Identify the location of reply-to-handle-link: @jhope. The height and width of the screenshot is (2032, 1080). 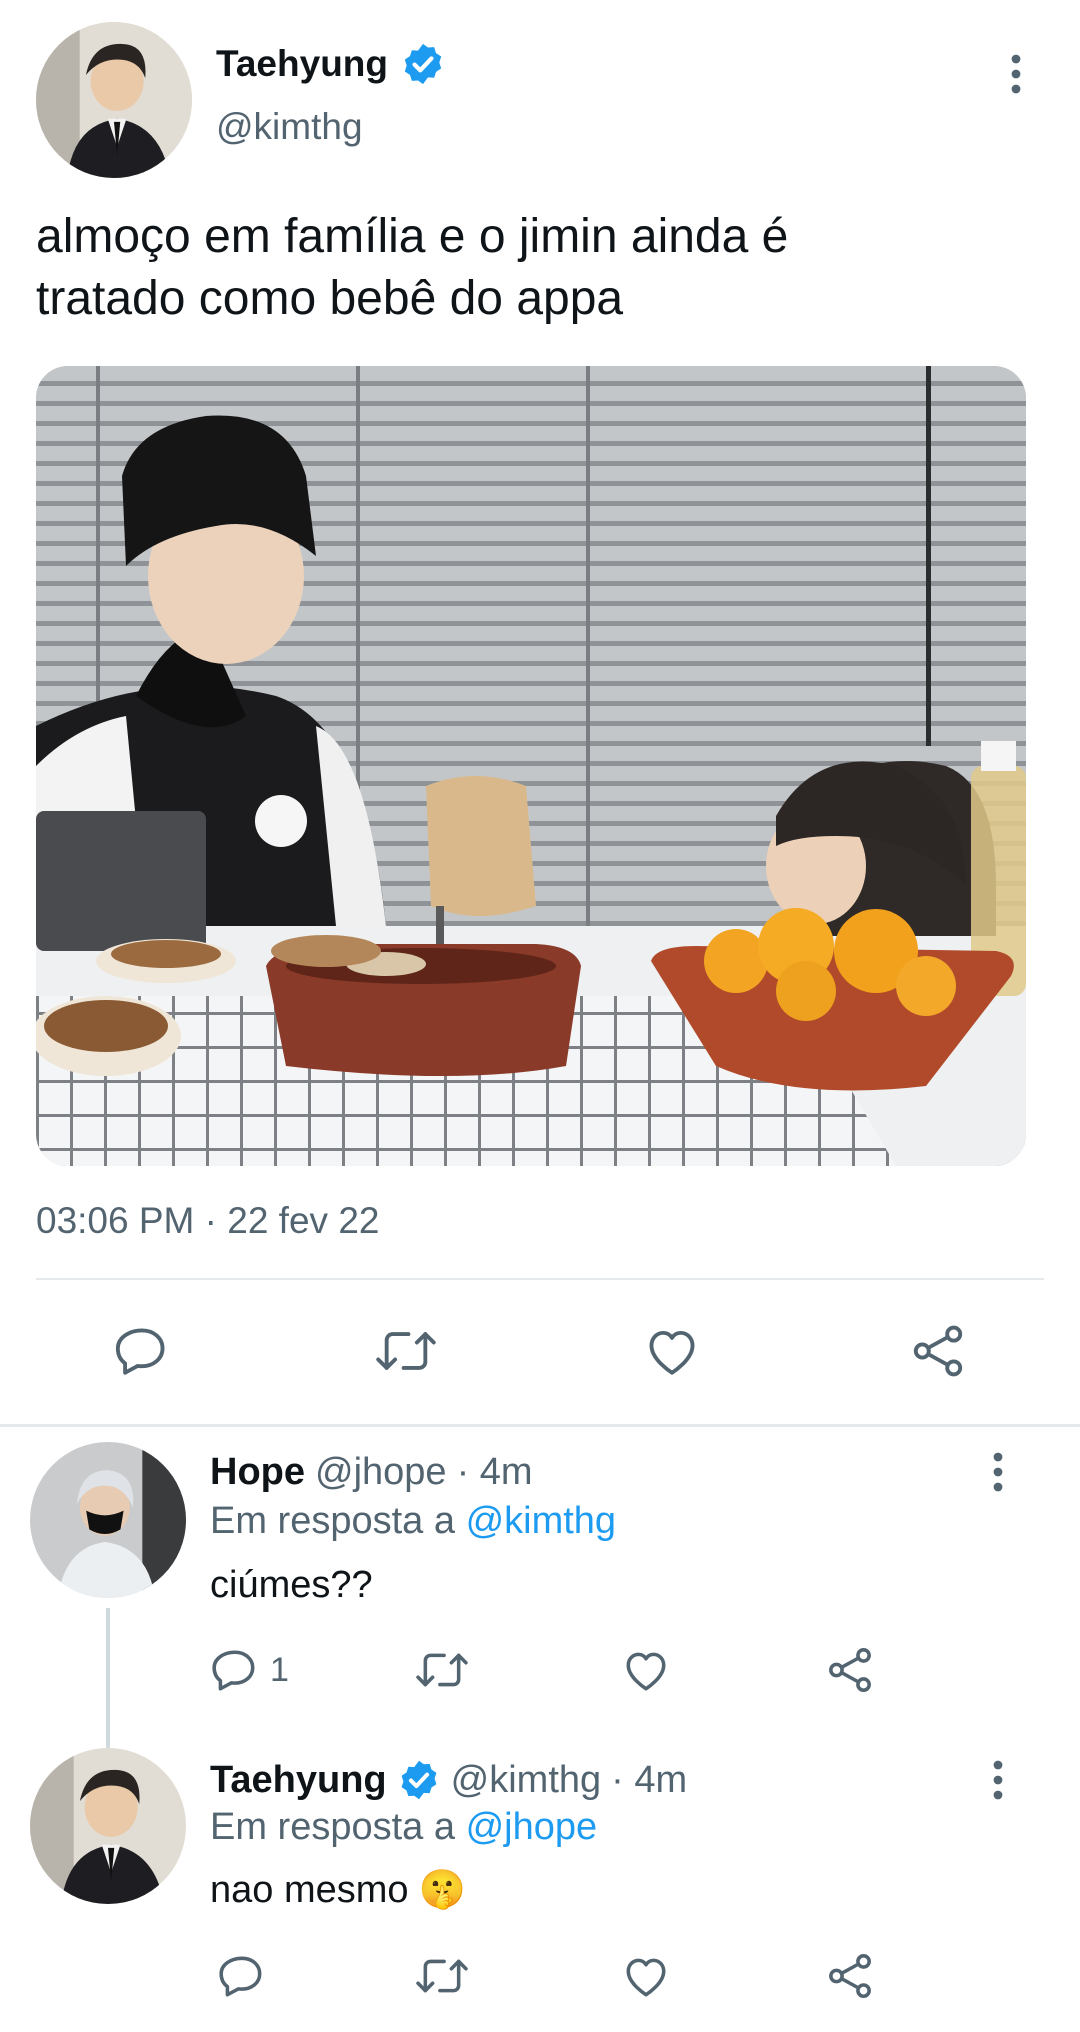
(532, 1827).